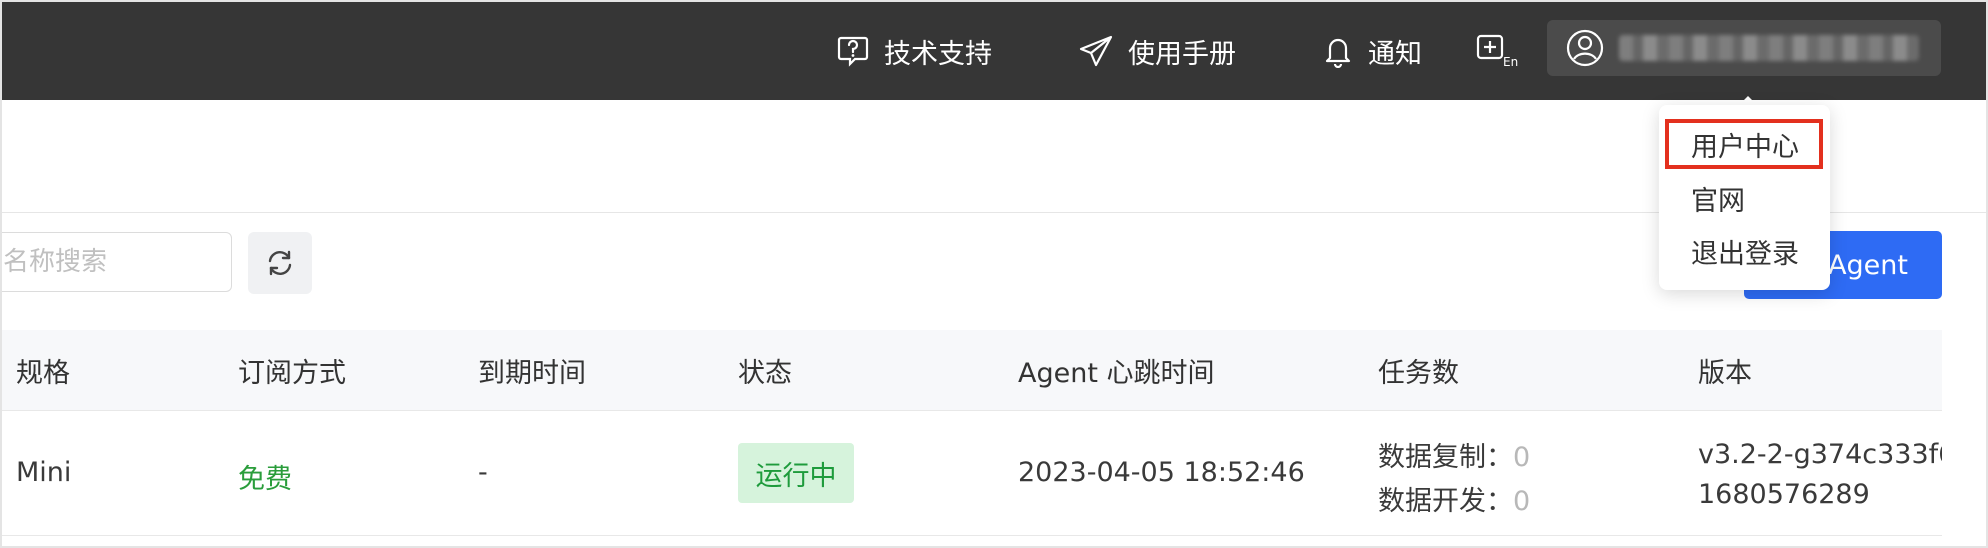 The width and height of the screenshot is (1988, 548). Describe the element at coordinates (1769, 48) in the screenshot. I see `username-blurred` at that location.